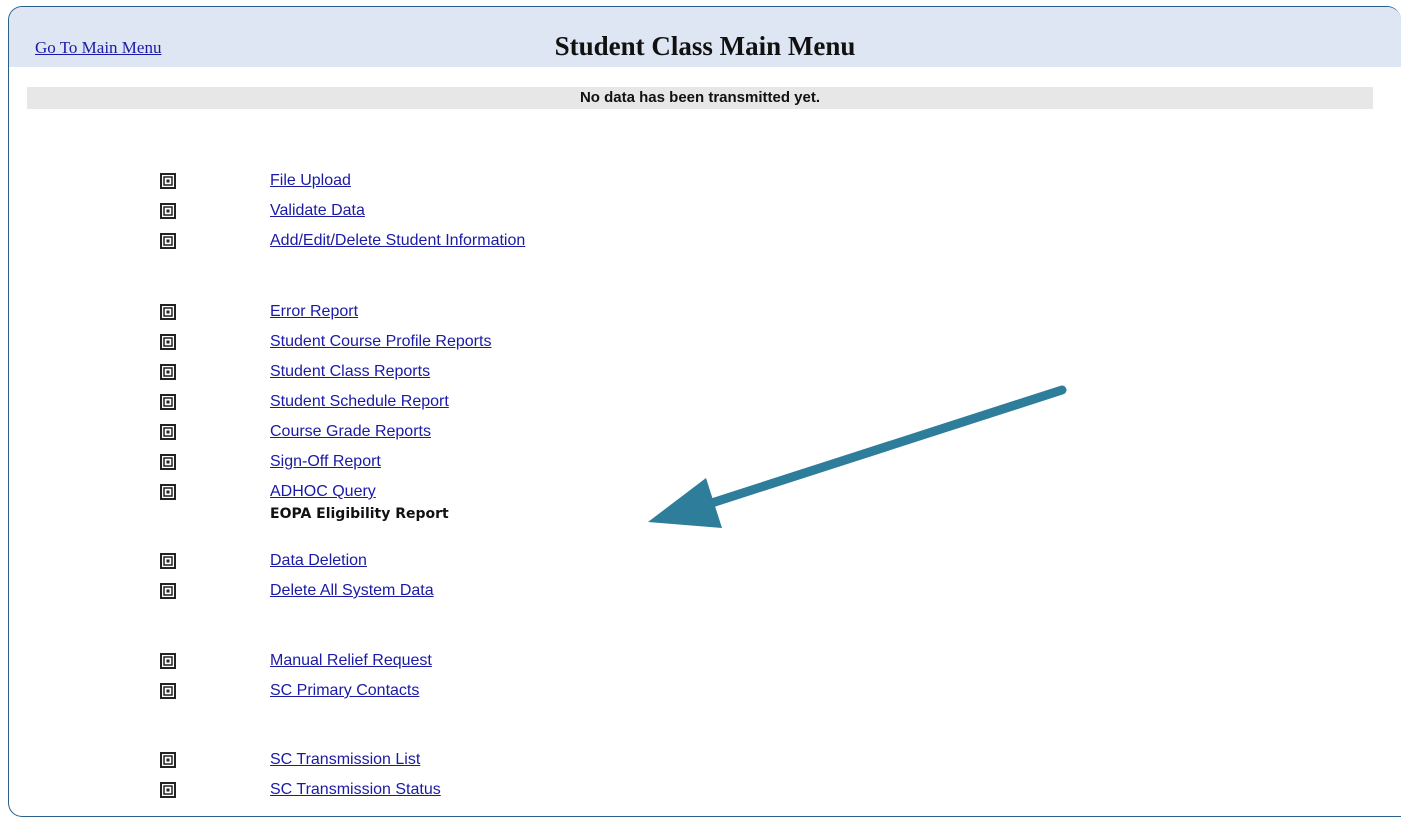 This screenshot has height=827, width=1401. Describe the element at coordinates (350, 372) in the screenshot. I see `student-class-reports-link: Student Class Reports` at that location.